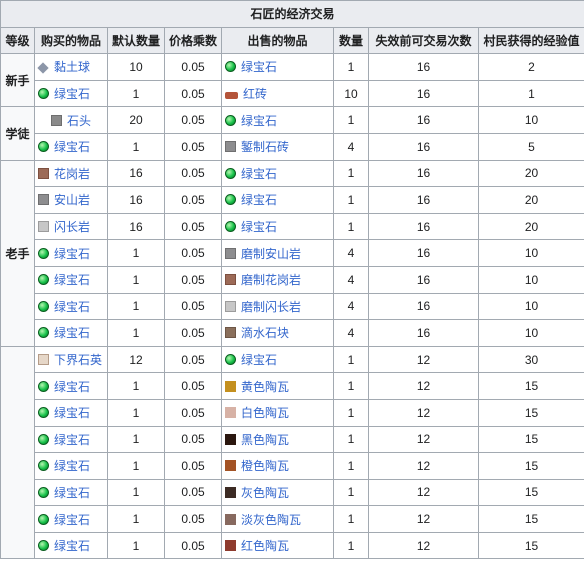  Describe the element at coordinates (277, 93) in the screenshot. I see `sell-item-cell: 红砖` at that location.